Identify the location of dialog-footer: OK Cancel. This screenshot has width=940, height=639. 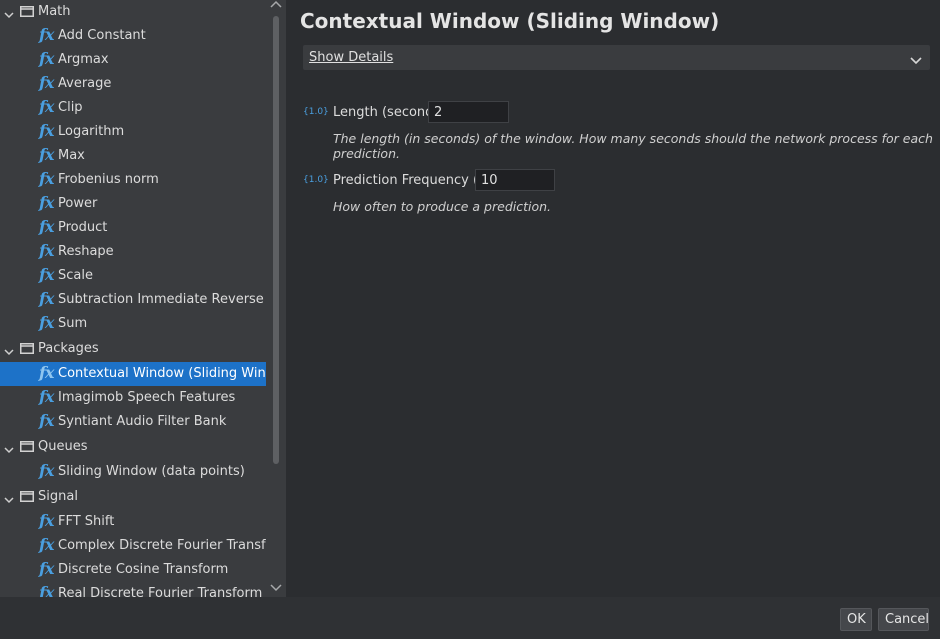
(470, 618).